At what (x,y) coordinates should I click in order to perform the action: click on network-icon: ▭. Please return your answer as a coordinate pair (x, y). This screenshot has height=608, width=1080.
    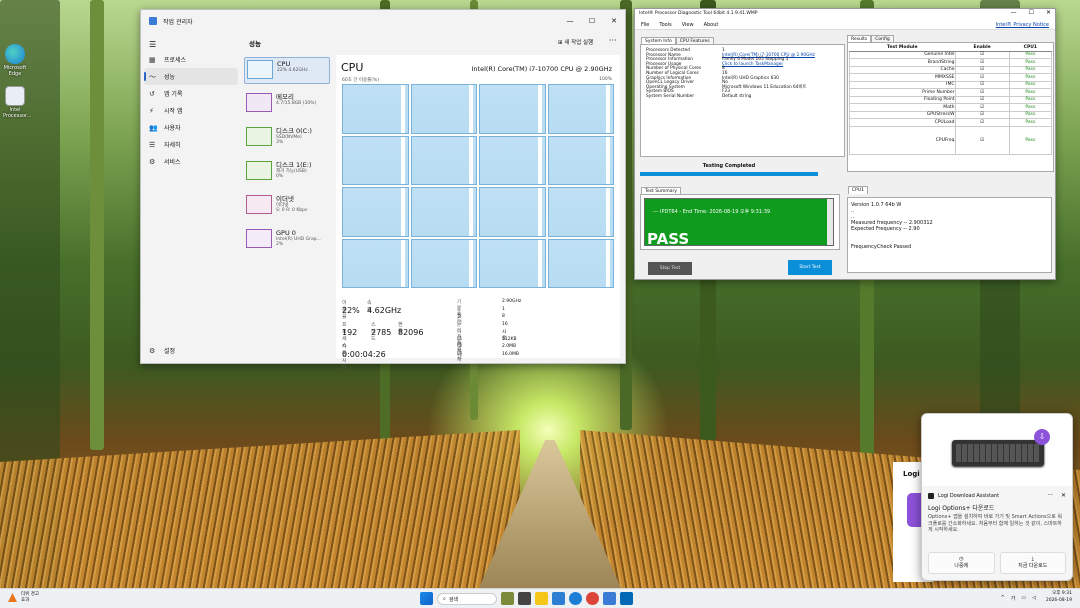
    Looking at the image, I should click on (1023, 598).